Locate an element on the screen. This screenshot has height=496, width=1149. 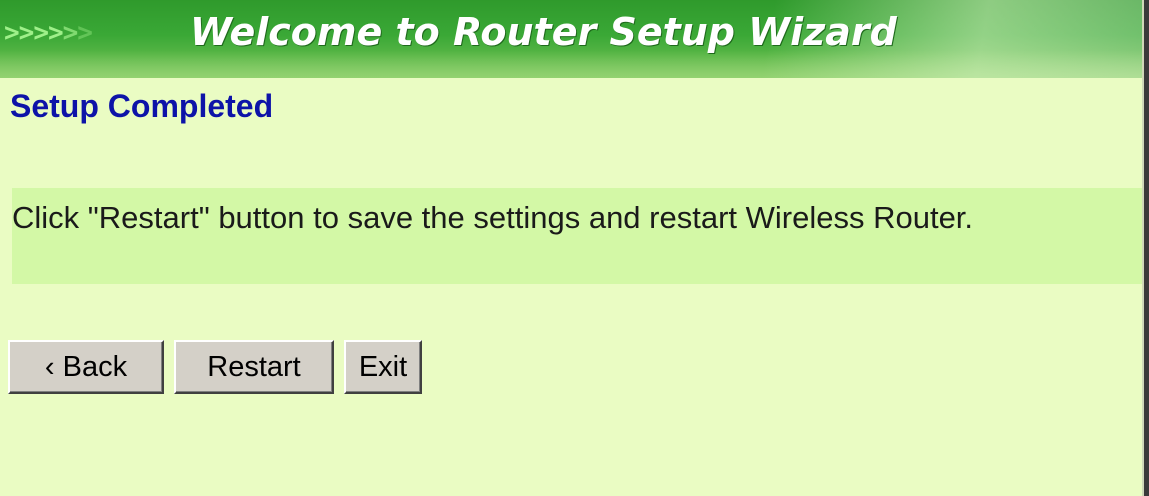
back-button: ‹ Back is located at coordinates (86, 367).